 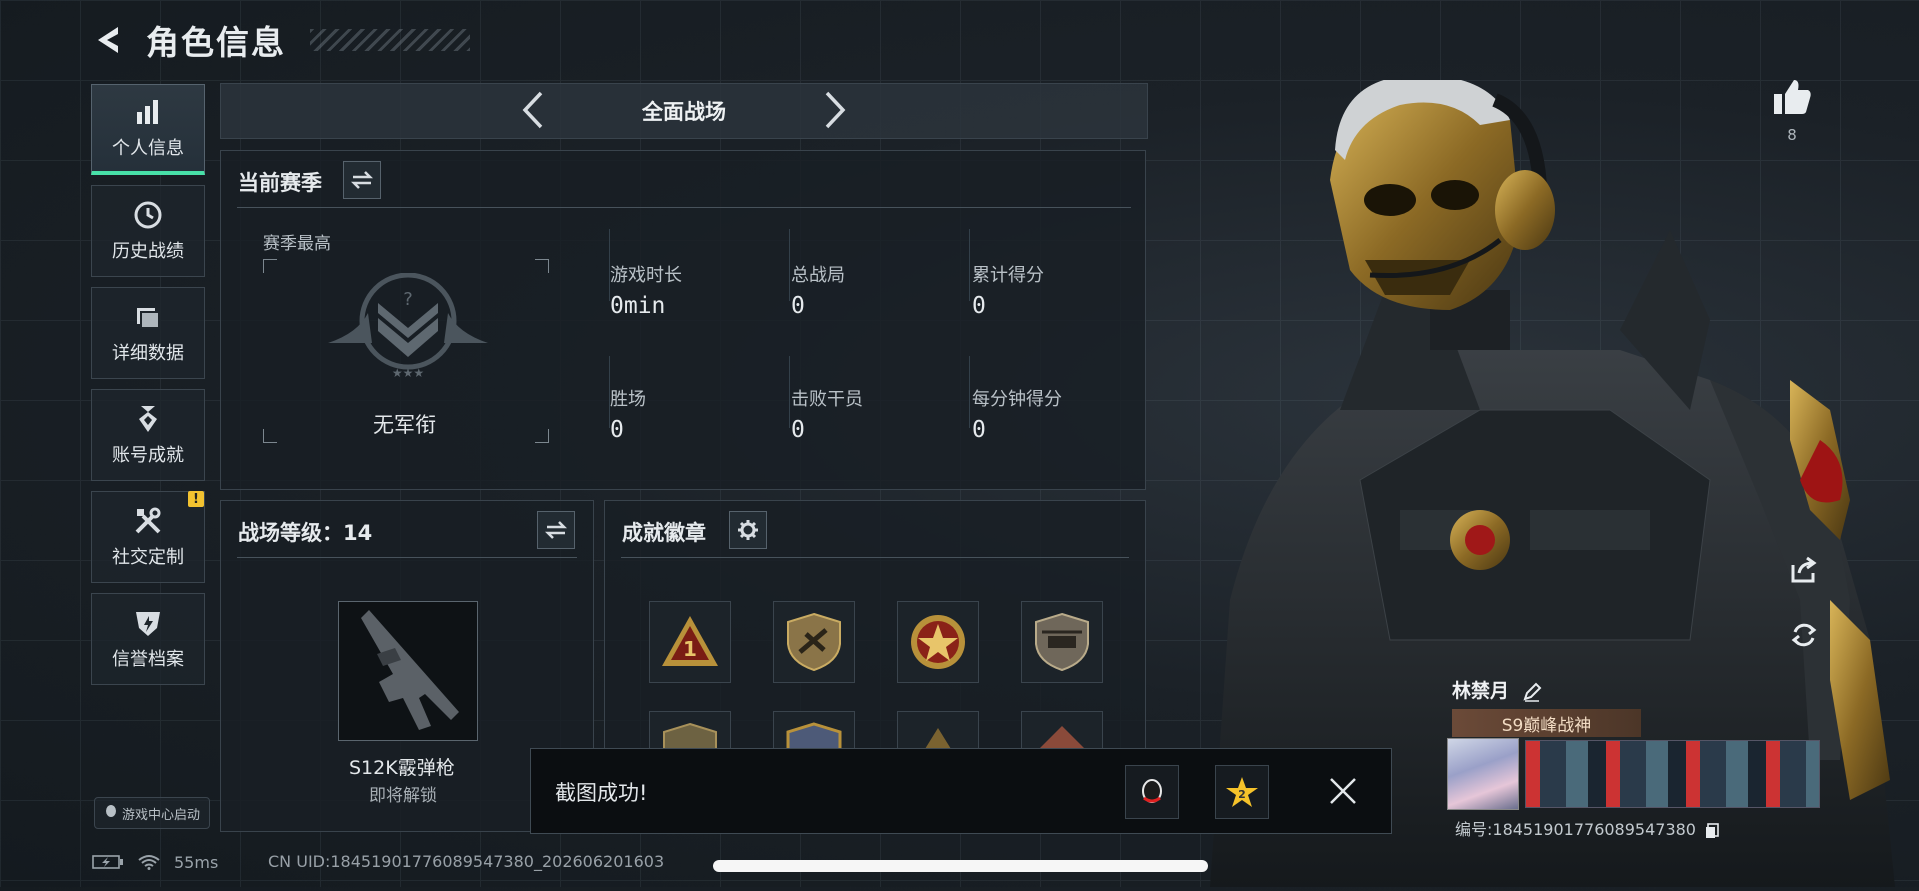 What do you see at coordinates (402, 768) in the screenshot?
I see `weapon-name: S12K霰弹枪` at bounding box center [402, 768].